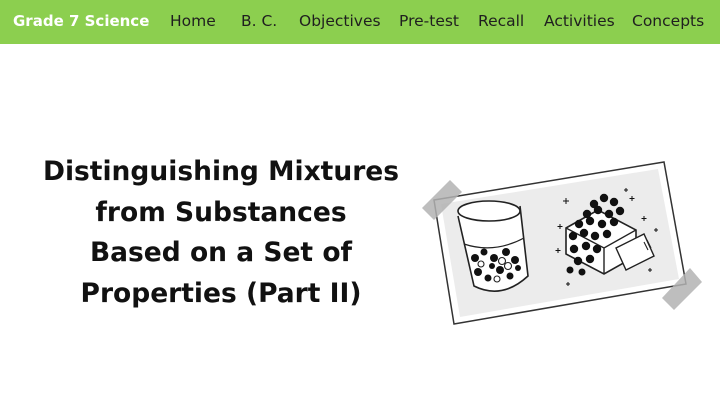 This screenshot has height=405, width=720. Describe the element at coordinates (221, 171) in the screenshot. I see `title-line-1: Distinguishing Mixtures` at that location.